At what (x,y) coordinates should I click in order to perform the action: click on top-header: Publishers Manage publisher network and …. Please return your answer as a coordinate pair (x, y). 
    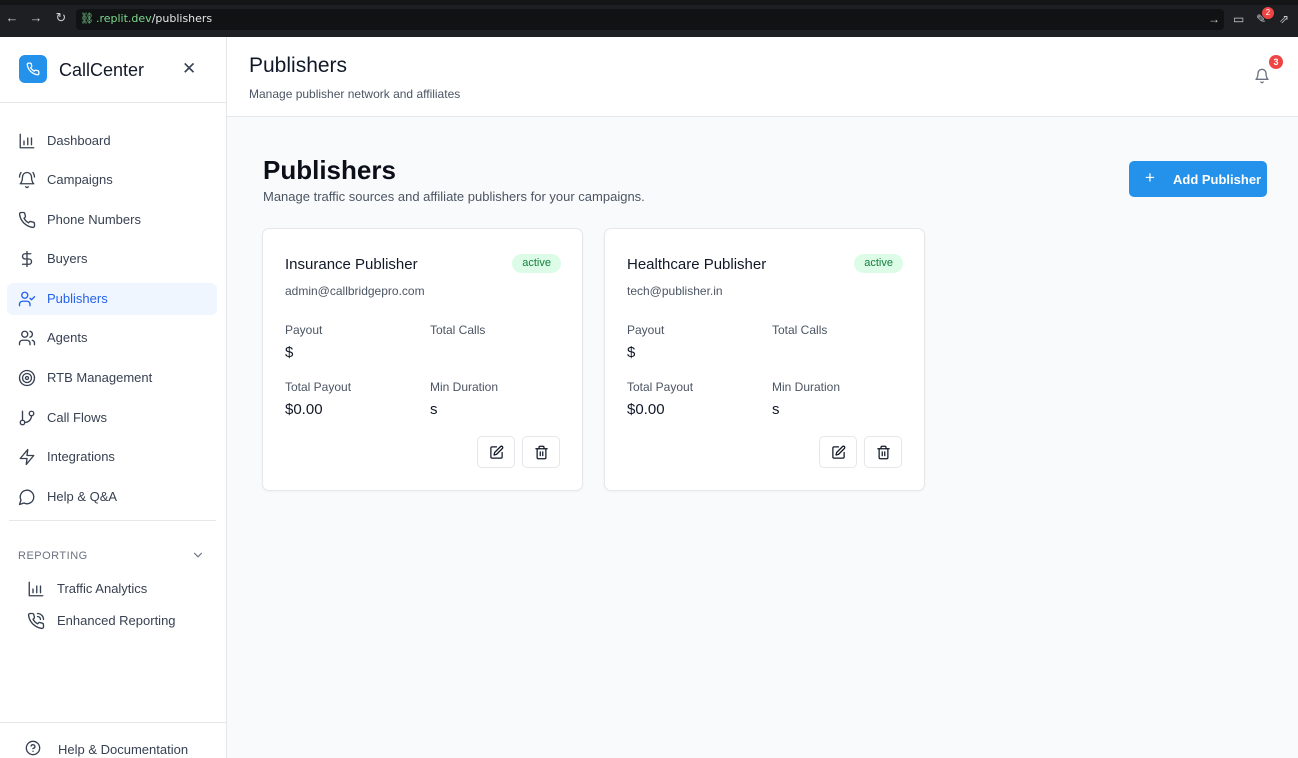
    Looking at the image, I should click on (762, 77).